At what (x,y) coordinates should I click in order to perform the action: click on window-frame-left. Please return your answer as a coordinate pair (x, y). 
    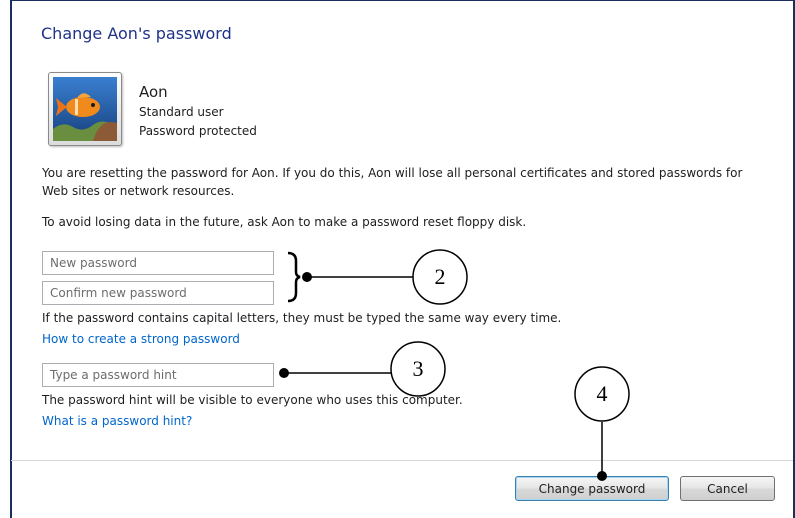
    Looking at the image, I should click on (11, 259).